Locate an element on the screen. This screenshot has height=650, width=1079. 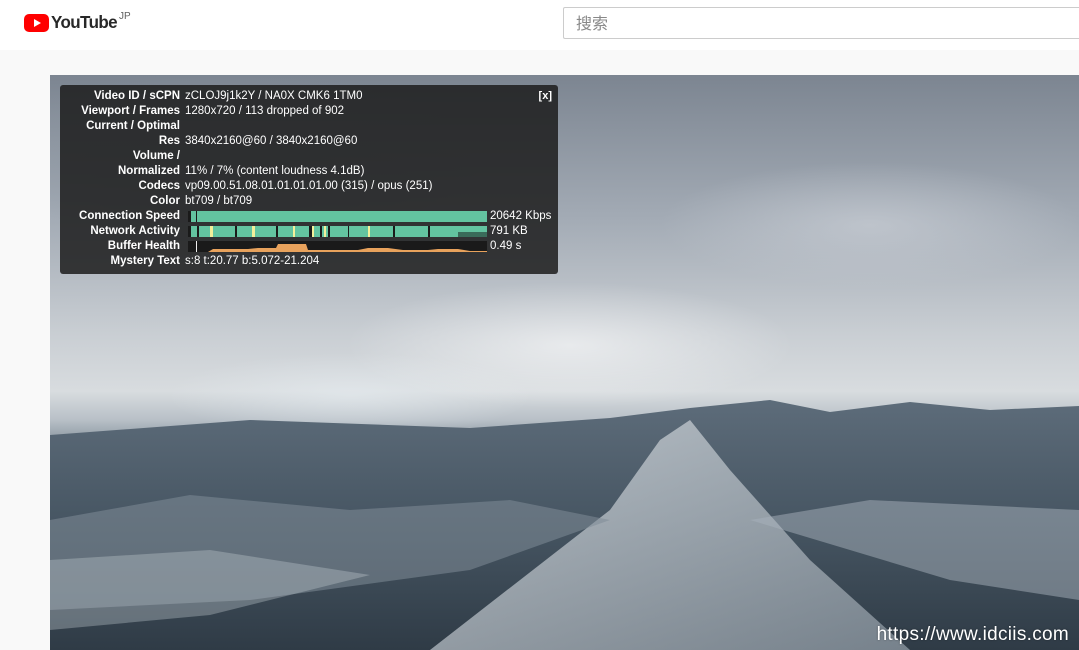
stats-value: s:8 t:20.77 b:5.072-21.204 is located at coordinates (252, 261).